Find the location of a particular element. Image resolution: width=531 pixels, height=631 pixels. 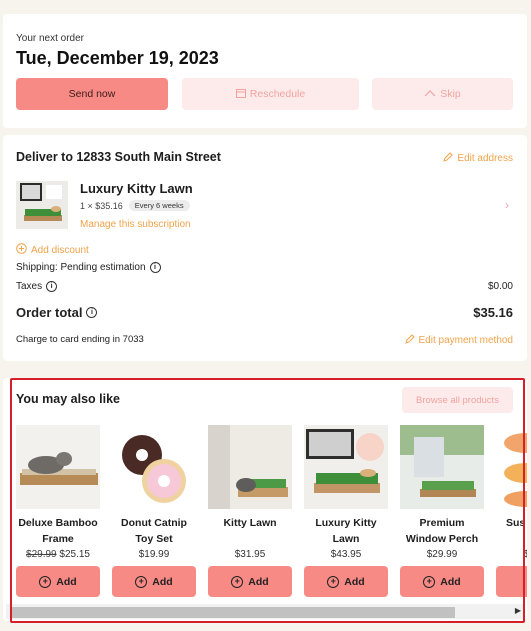

chevron-right-icon: › is located at coordinates (507, 205).